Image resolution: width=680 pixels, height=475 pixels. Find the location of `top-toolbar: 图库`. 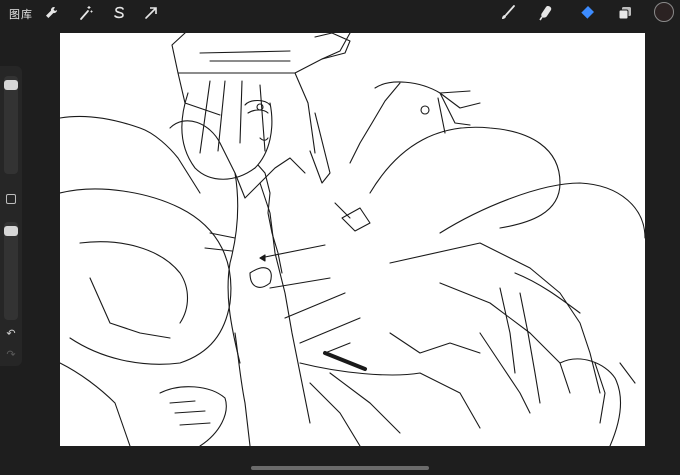

top-toolbar: 图库 is located at coordinates (340, 13).